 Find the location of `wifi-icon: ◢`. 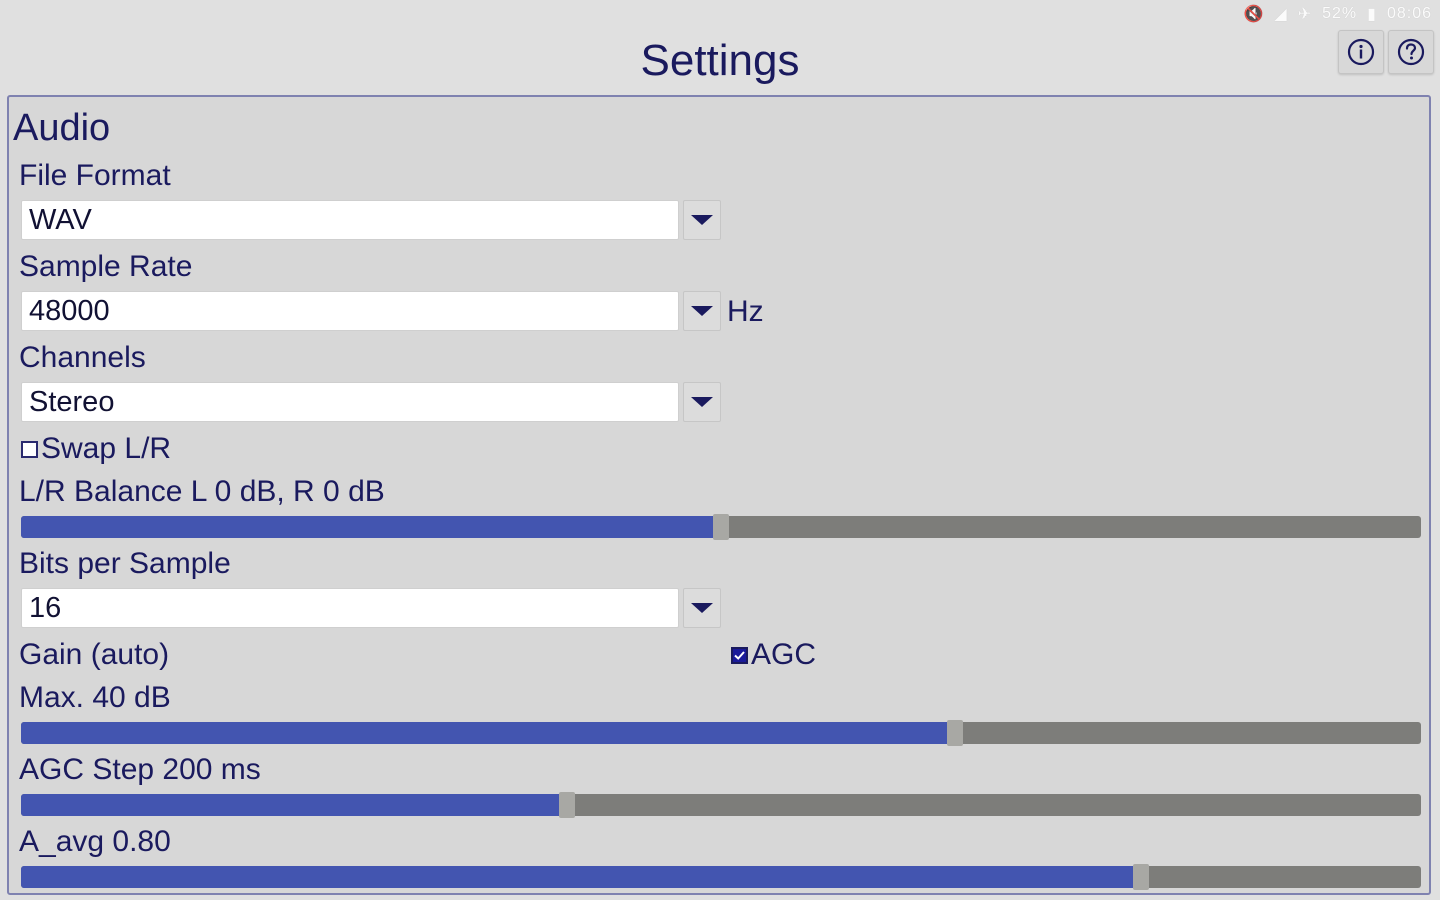

wifi-icon: ◢ is located at coordinates (1281, 14).